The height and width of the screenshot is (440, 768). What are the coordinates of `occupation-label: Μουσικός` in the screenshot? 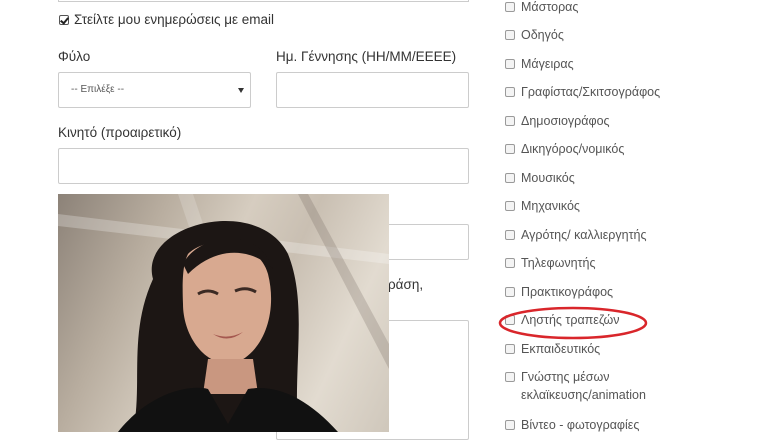 It's located at (548, 178).